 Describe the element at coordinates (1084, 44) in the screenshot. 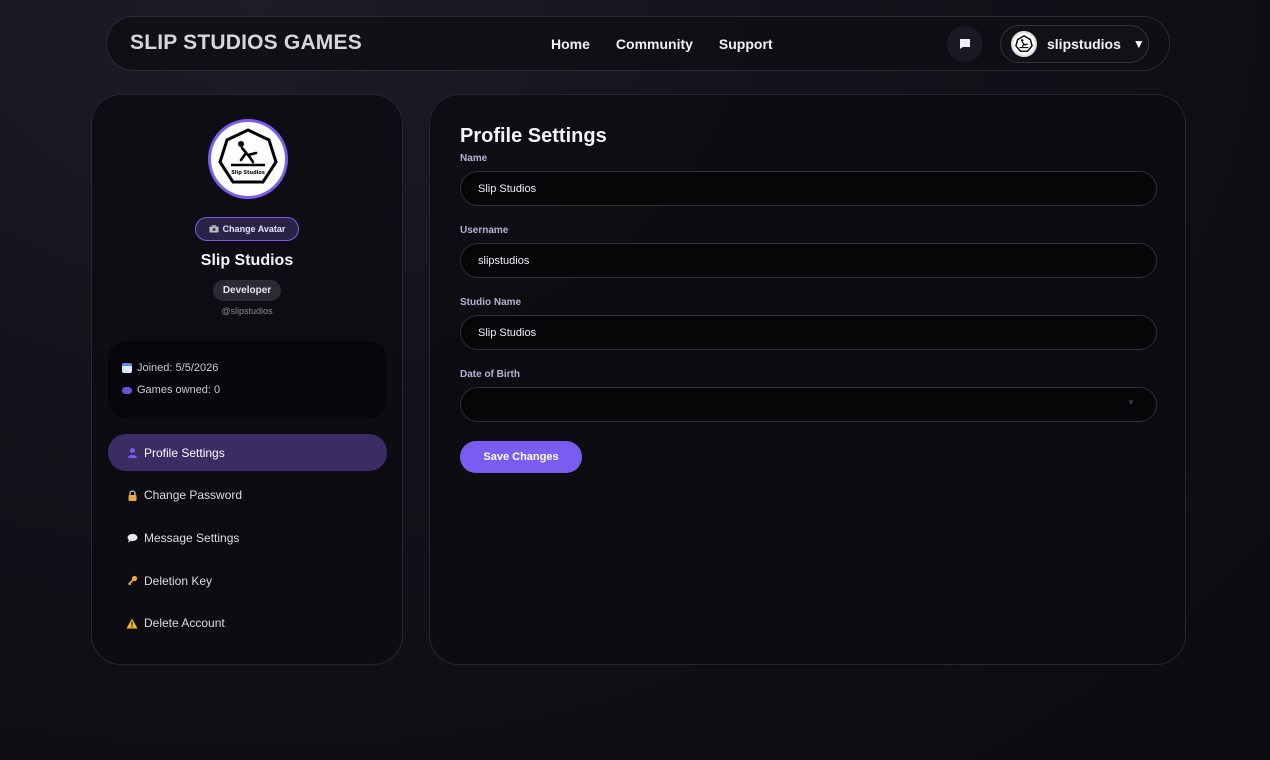

I see `username-label: slipstudios` at that location.